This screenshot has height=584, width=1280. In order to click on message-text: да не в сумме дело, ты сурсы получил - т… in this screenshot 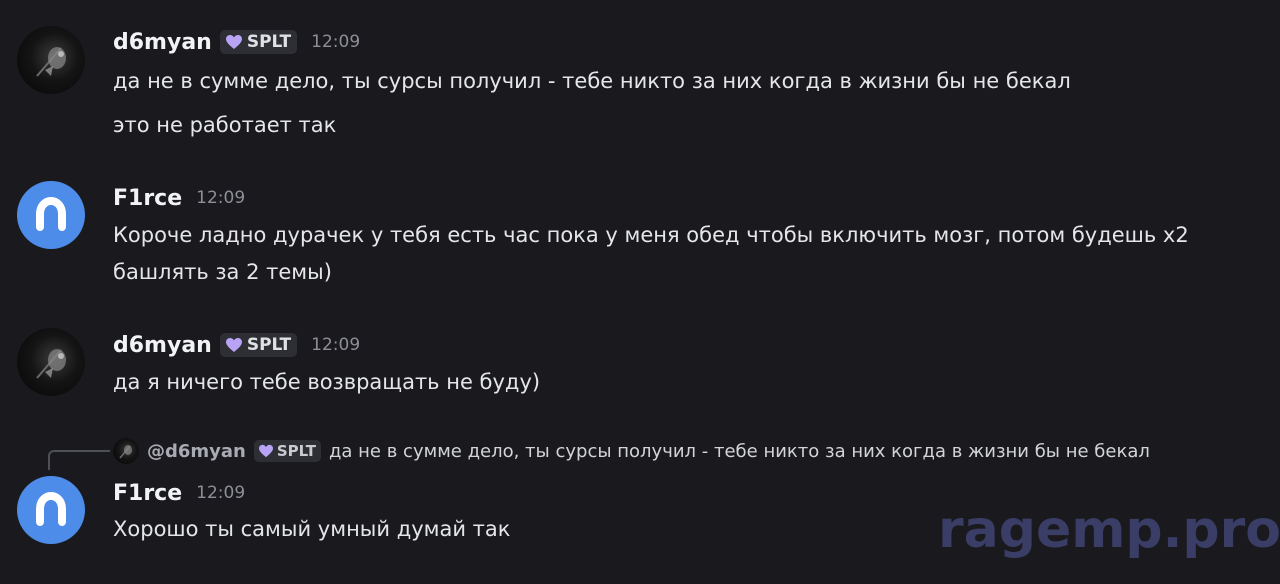, I will do `click(592, 81)`.